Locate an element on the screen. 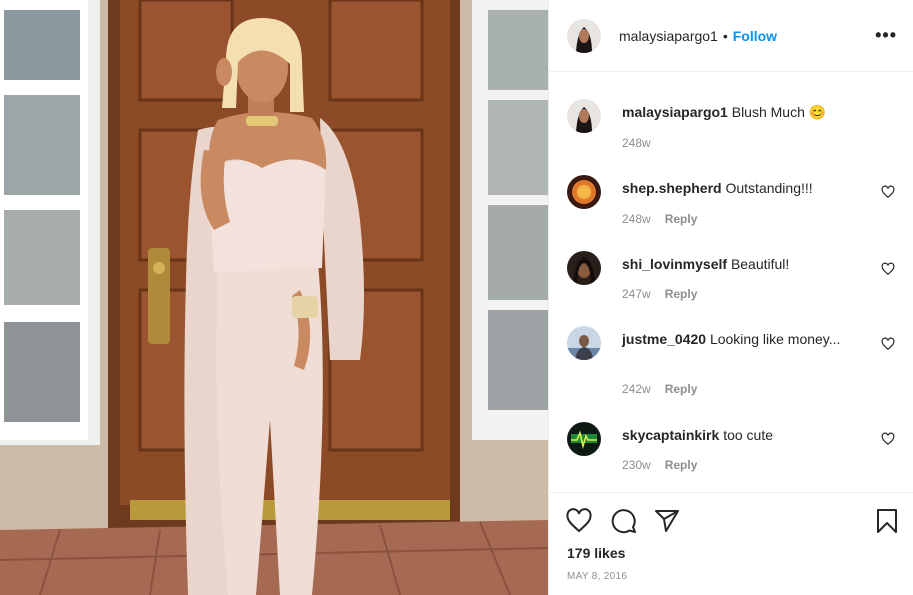  comment-timestamp: 247w is located at coordinates (636, 294).